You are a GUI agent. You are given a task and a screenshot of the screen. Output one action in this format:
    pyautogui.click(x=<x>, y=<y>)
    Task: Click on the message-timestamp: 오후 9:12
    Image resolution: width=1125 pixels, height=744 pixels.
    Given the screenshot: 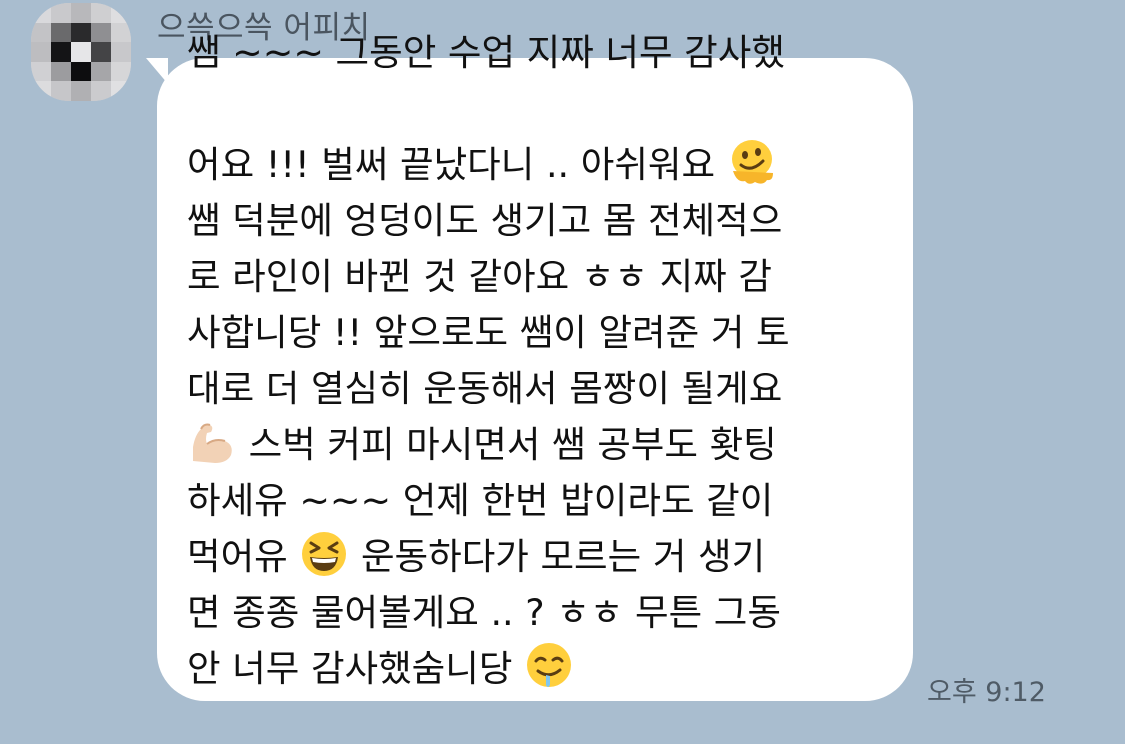 What is the action you would take?
    pyautogui.click(x=986, y=692)
    